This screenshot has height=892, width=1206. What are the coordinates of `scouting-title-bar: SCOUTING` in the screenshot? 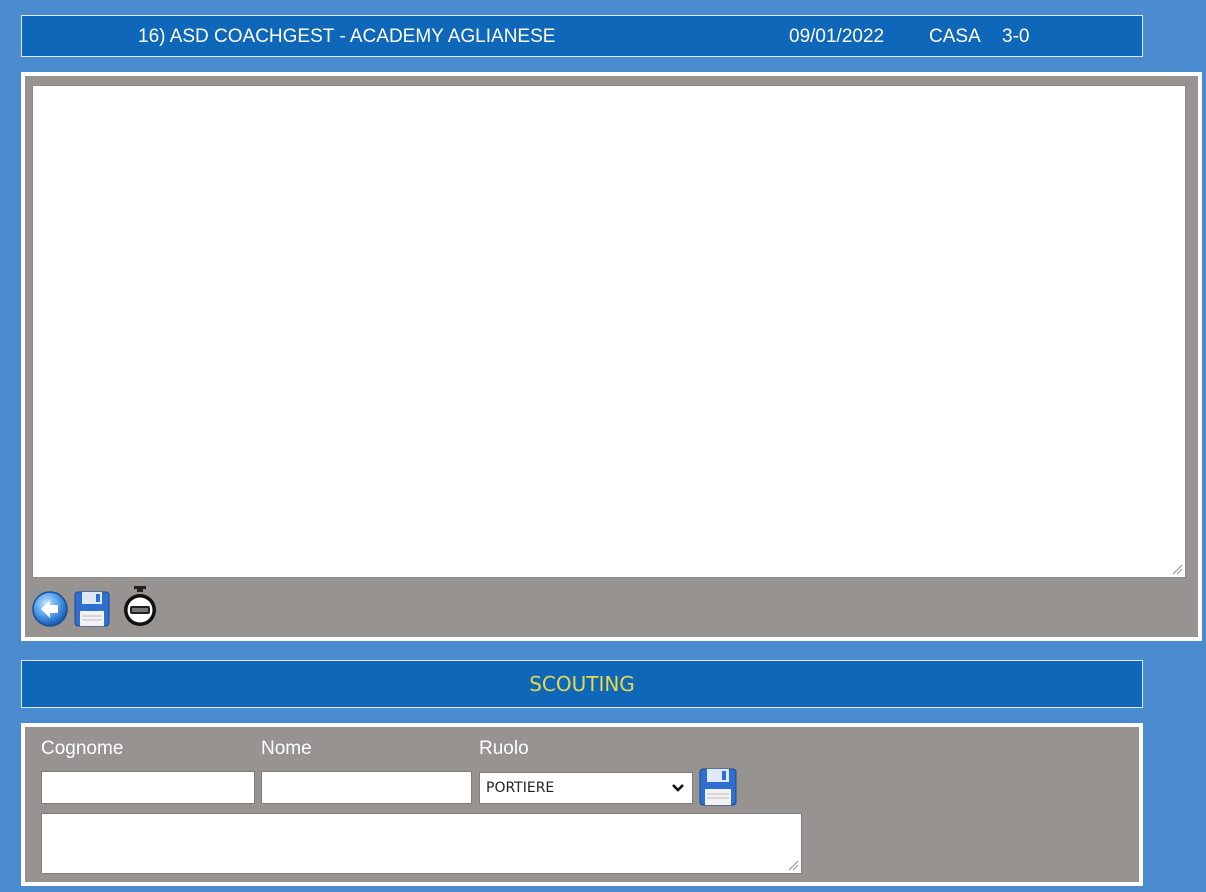 It's located at (582, 684).